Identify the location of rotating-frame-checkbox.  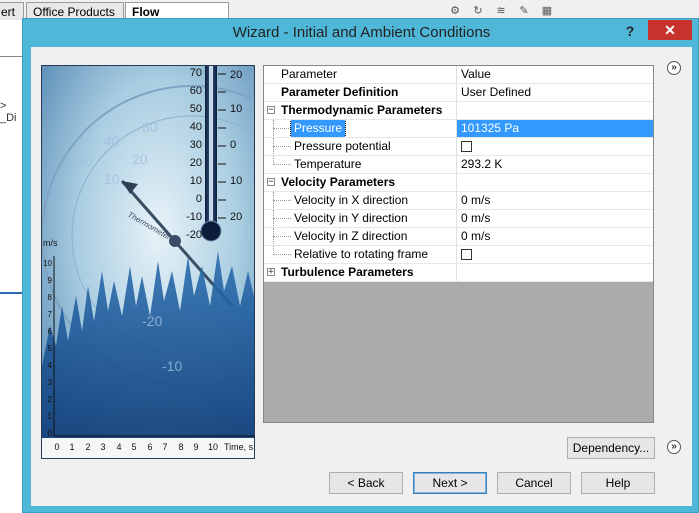
(466, 254).